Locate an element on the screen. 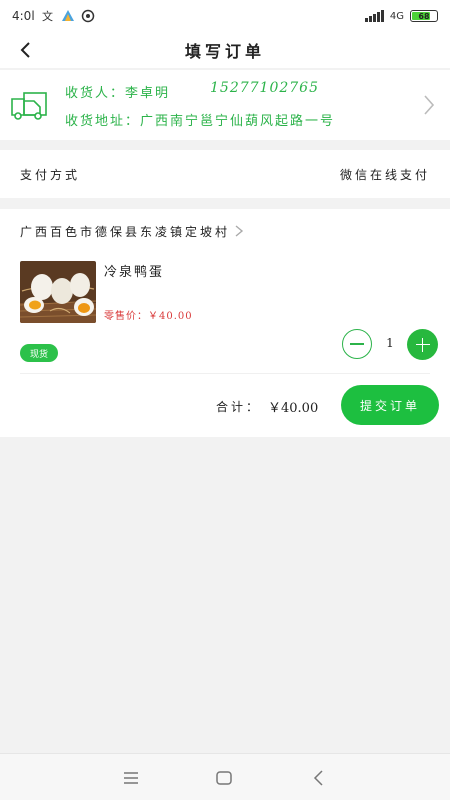 Image resolution: width=450 pixels, height=800 pixels. price-label: 零售价： is located at coordinates (126, 316).